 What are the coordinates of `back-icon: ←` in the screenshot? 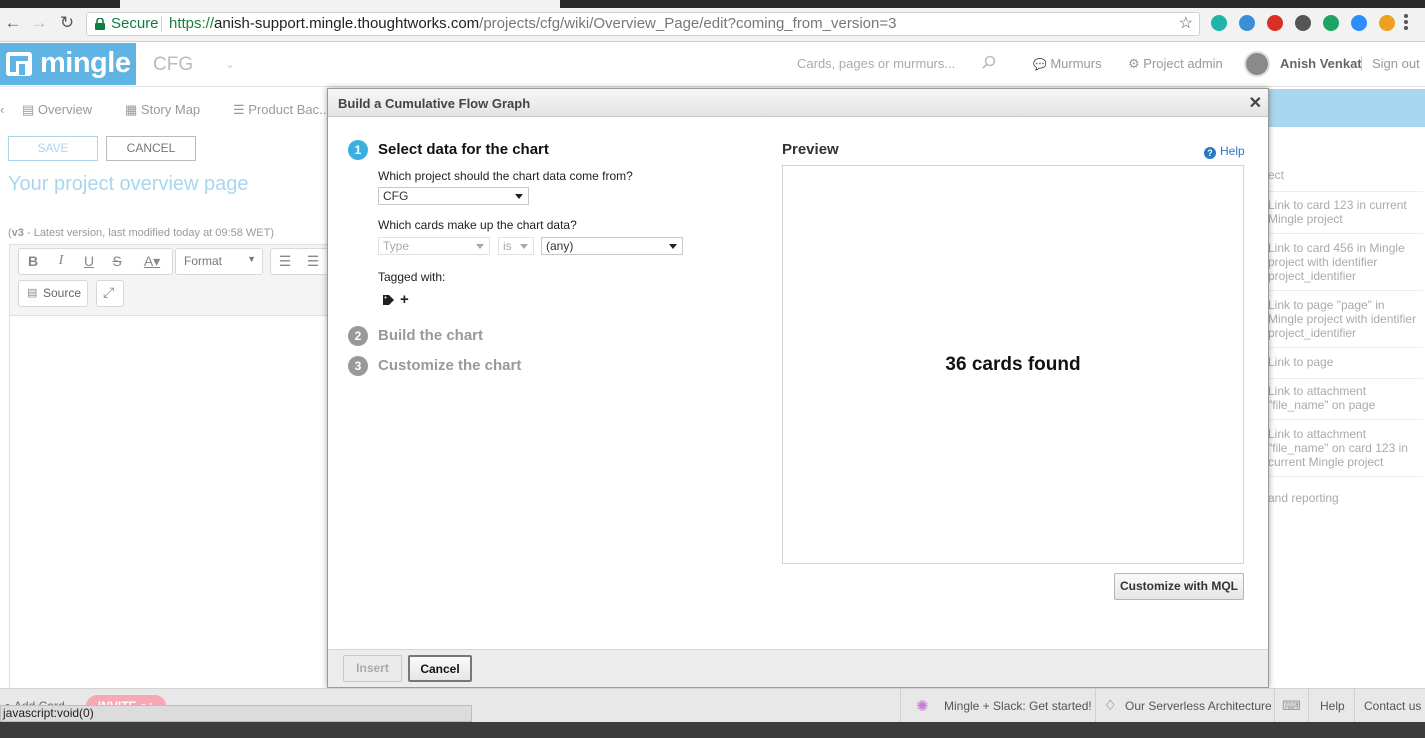 It's located at (13, 23).